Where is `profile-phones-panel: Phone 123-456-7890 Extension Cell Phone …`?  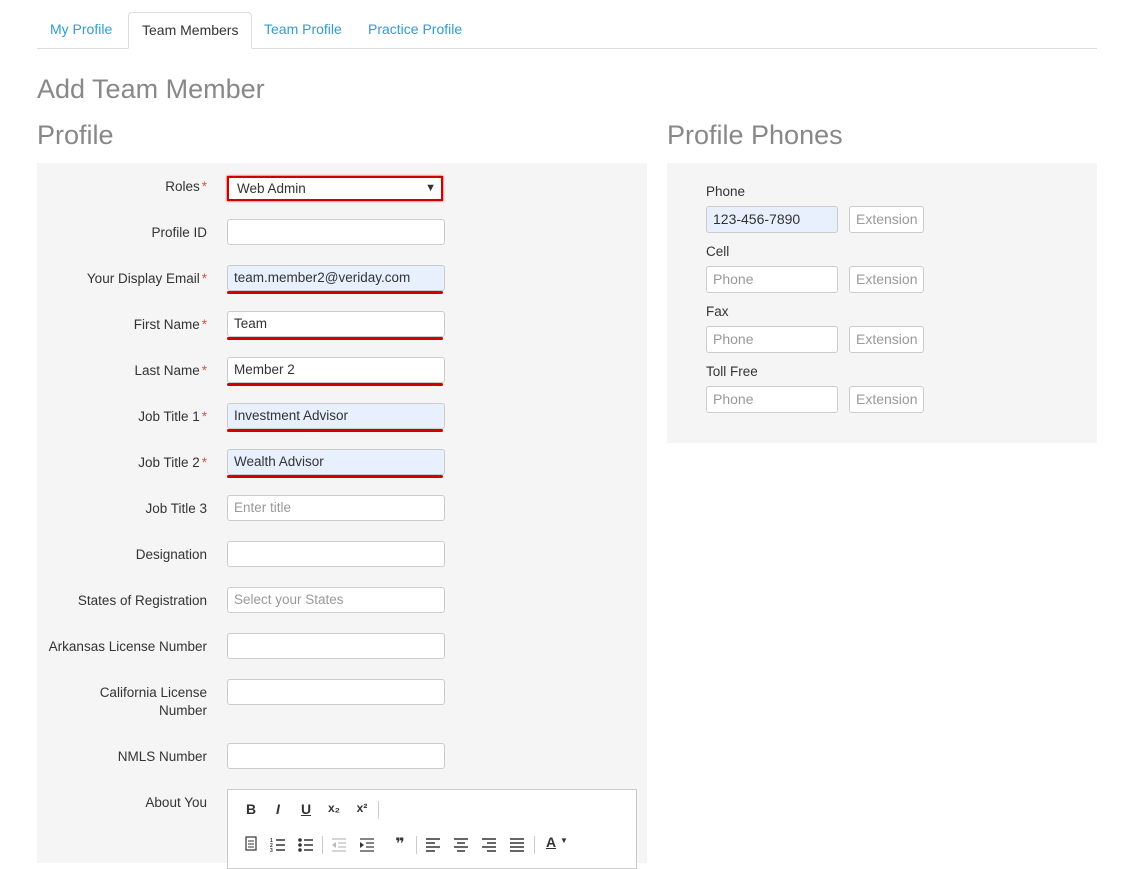
profile-phones-panel: Phone 123-456-7890 Extension Cell Phone … is located at coordinates (882, 303).